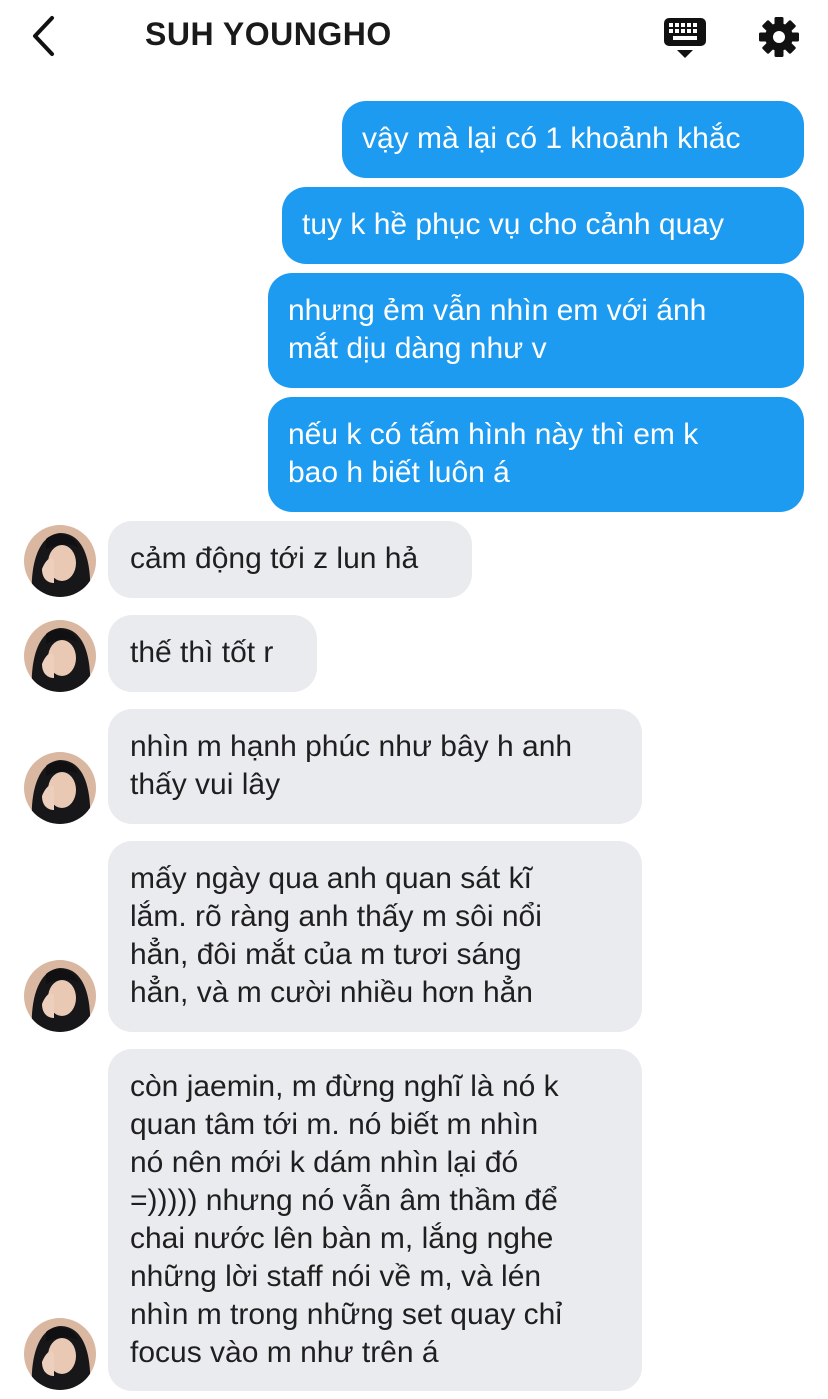 This screenshot has height=1399, width=828. Describe the element at coordinates (336, 916) in the screenshot. I see `message-line: lắm. rõ ràng anh thấy m sôi nổi` at that location.